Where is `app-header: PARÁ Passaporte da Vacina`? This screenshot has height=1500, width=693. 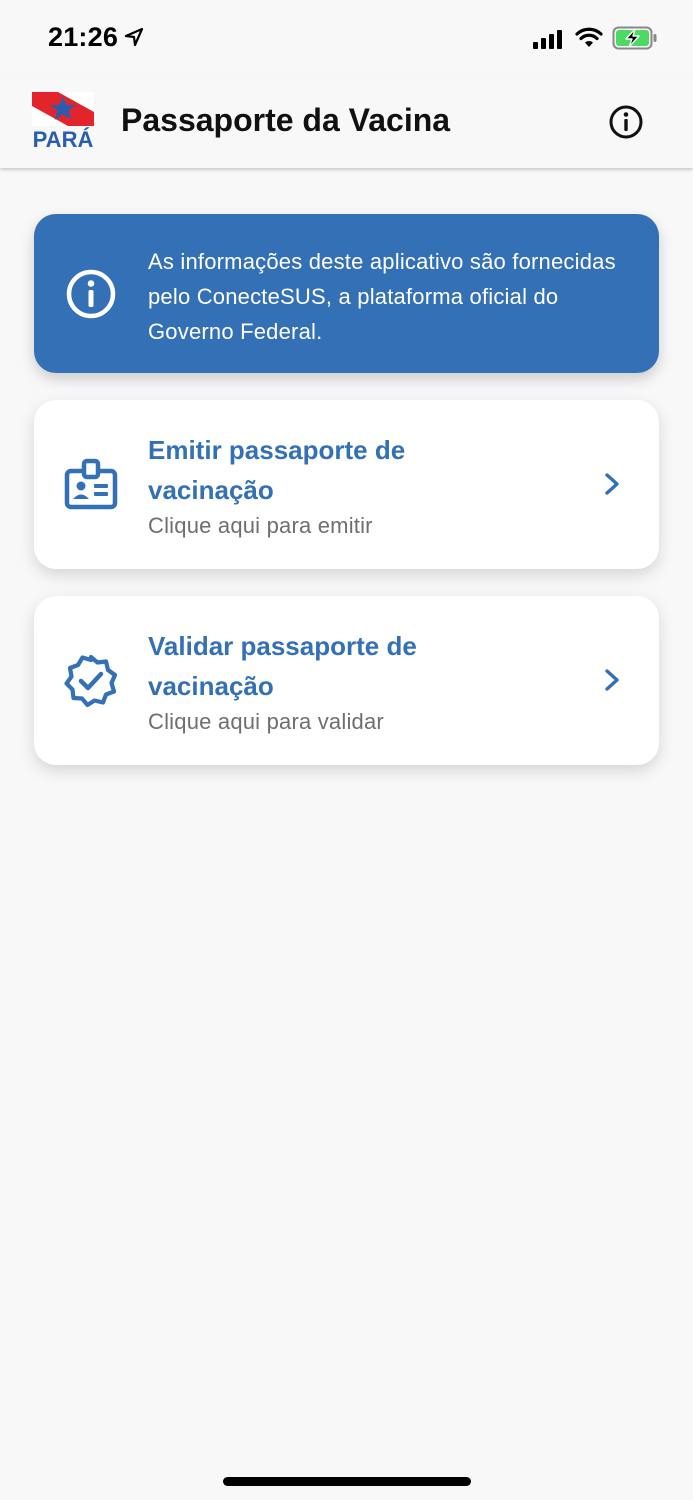 app-header: PARÁ Passaporte da Vacina is located at coordinates (346, 122).